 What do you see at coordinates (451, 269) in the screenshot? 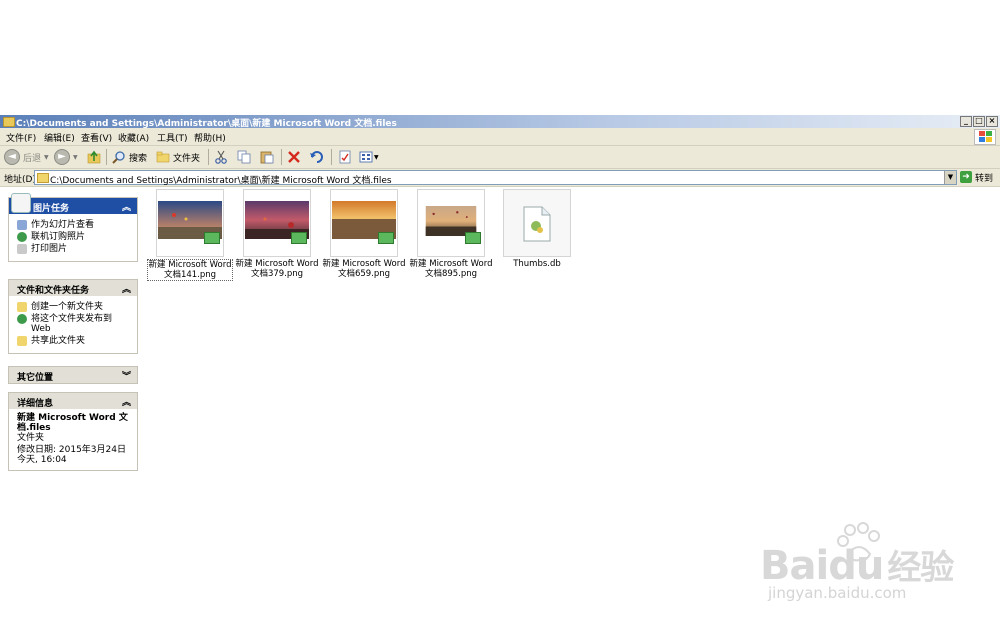
I see `file-name: 新建 Microsoft Word 文档895.png` at bounding box center [451, 269].